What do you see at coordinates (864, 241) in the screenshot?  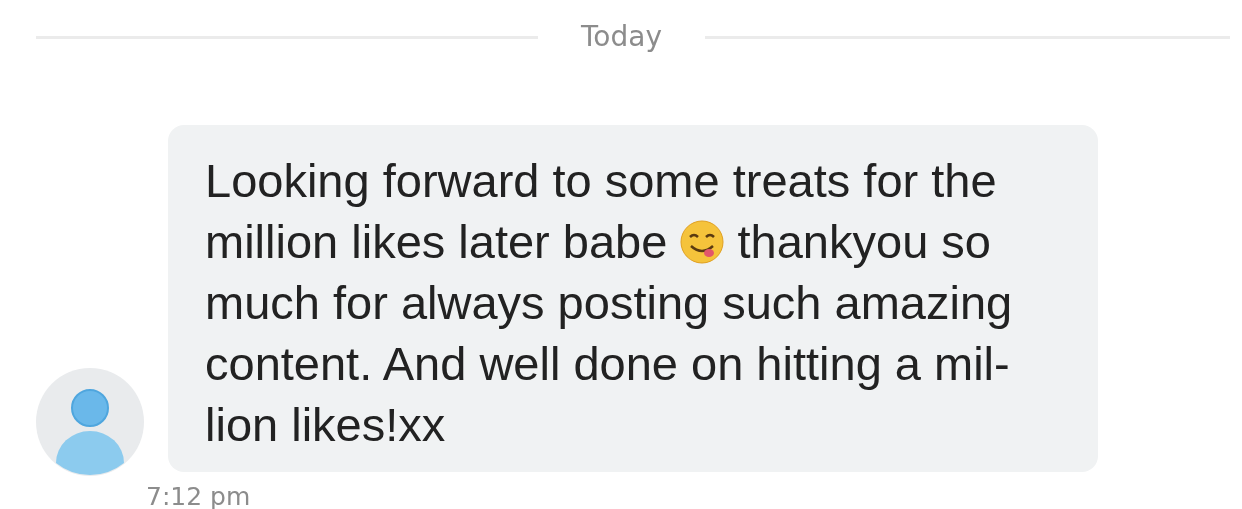 I see `message-text: thankyou so` at bounding box center [864, 241].